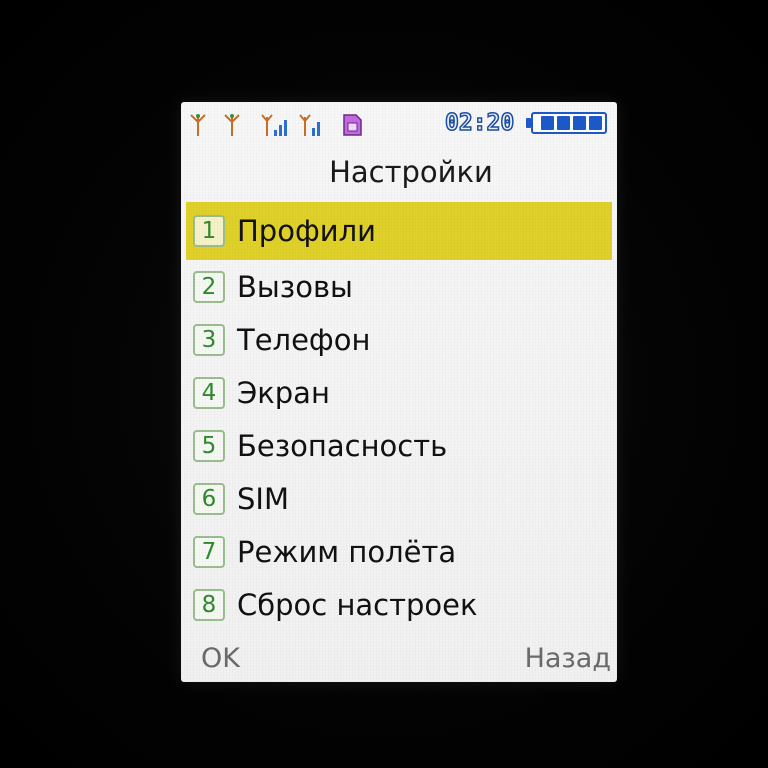 The height and width of the screenshot is (768, 768). What do you see at coordinates (568, 659) in the screenshot?
I see `back-softkey: Назад` at bounding box center [568, 659].